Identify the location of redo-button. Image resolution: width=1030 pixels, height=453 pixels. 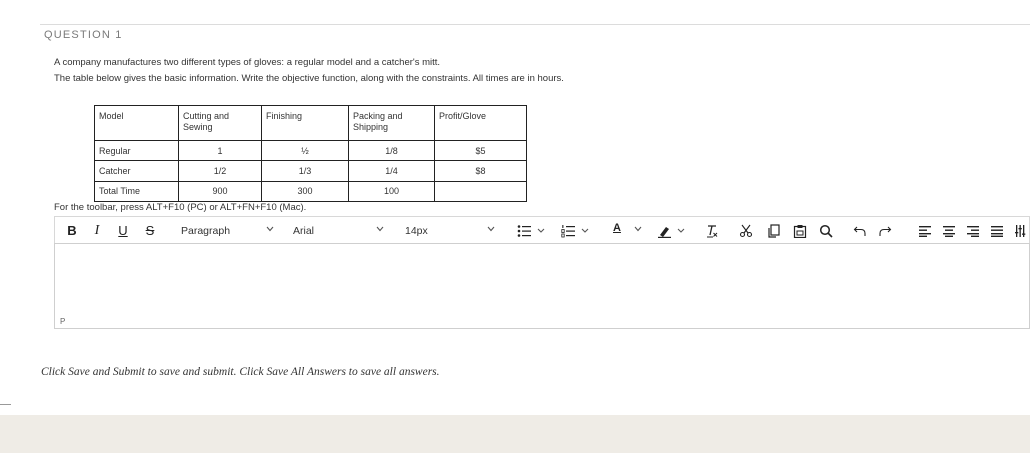
(885, 230).